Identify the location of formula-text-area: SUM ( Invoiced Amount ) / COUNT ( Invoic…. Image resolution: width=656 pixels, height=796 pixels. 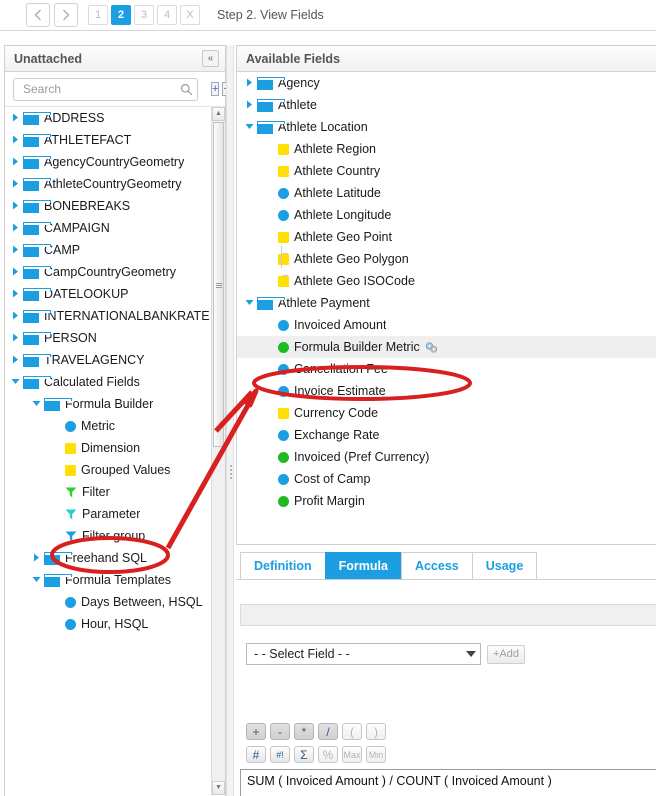
(448, 782).